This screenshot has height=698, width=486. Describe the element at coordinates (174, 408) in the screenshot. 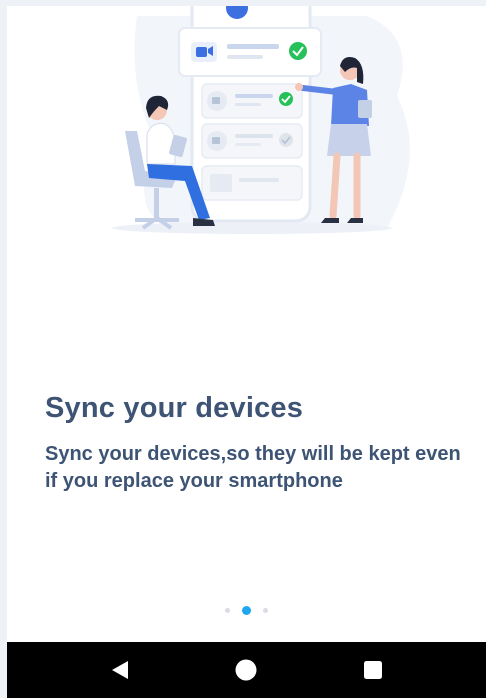

I see `onboarding-title: Sync your devices` at that location.